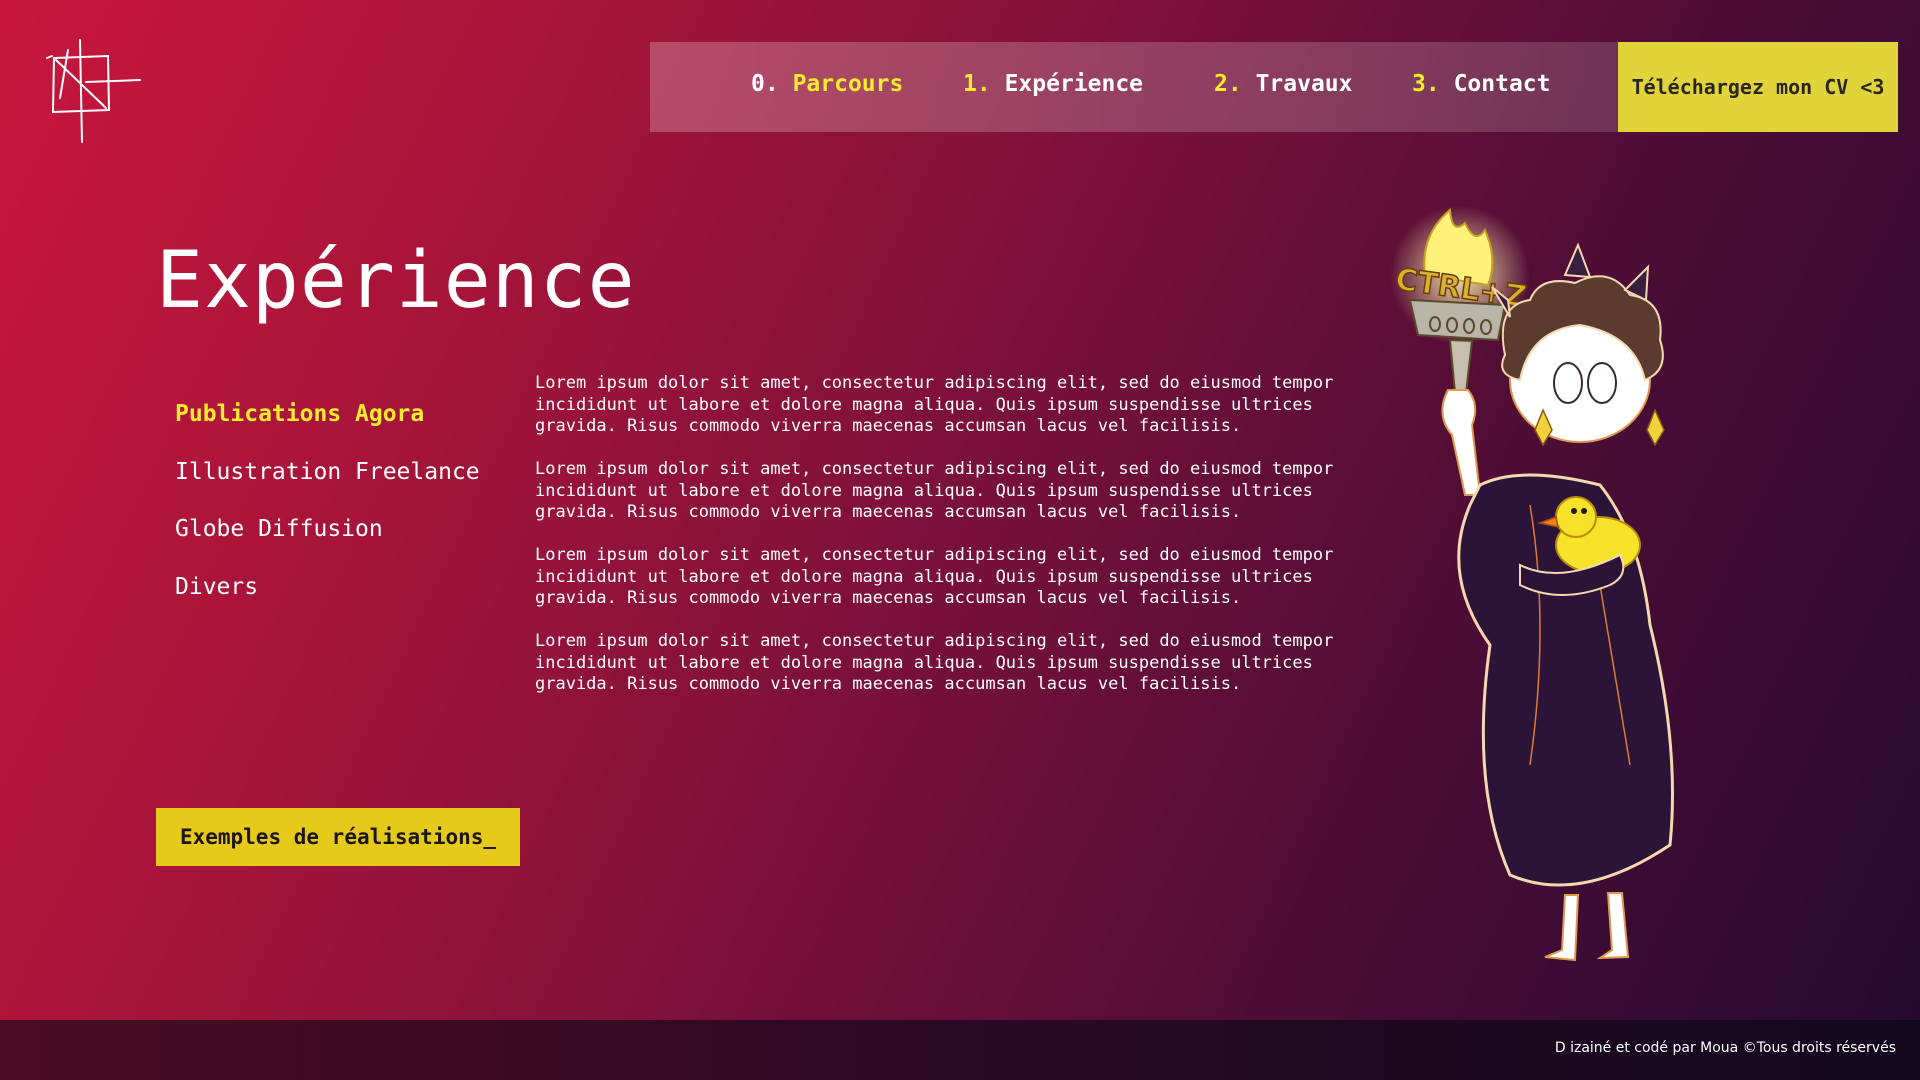  What do you see at coordinates (977, 84) in the screenshot?
I see `nav-number: 1.` at bounding box center [977, 84].